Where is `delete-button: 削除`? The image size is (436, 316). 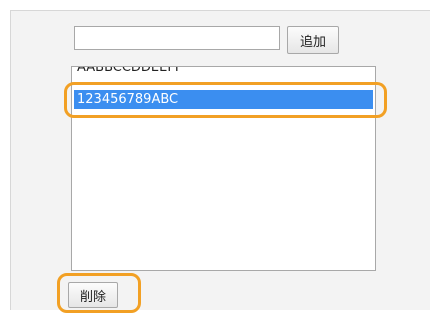 delete-button: 削除 is located at coordinates (93, 295).